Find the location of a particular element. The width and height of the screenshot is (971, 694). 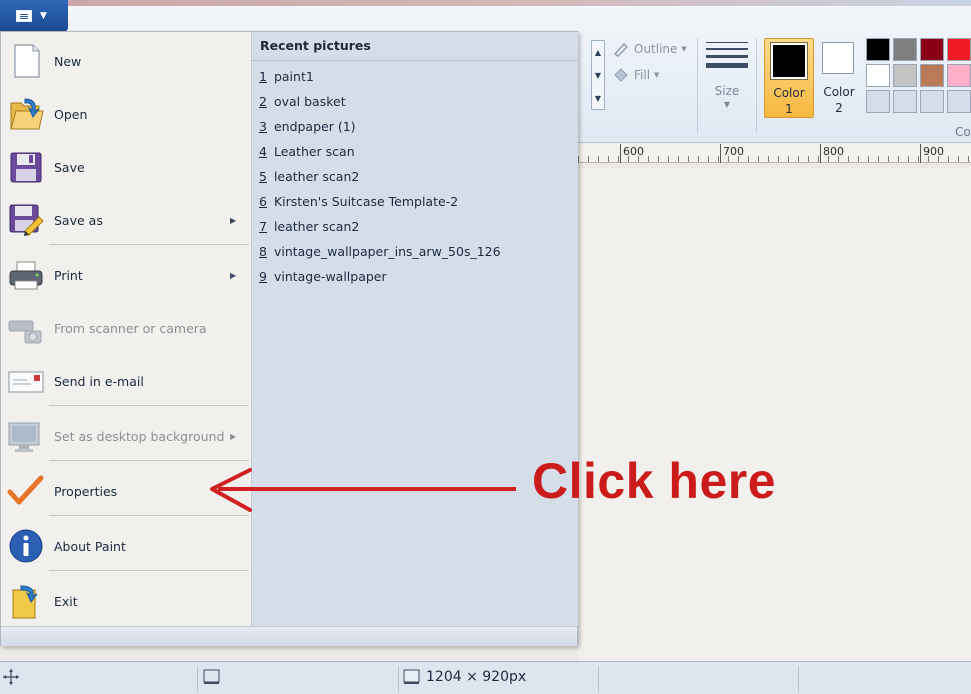

menu-item-label: Set as desktop background is located at coordinates (139, 436).